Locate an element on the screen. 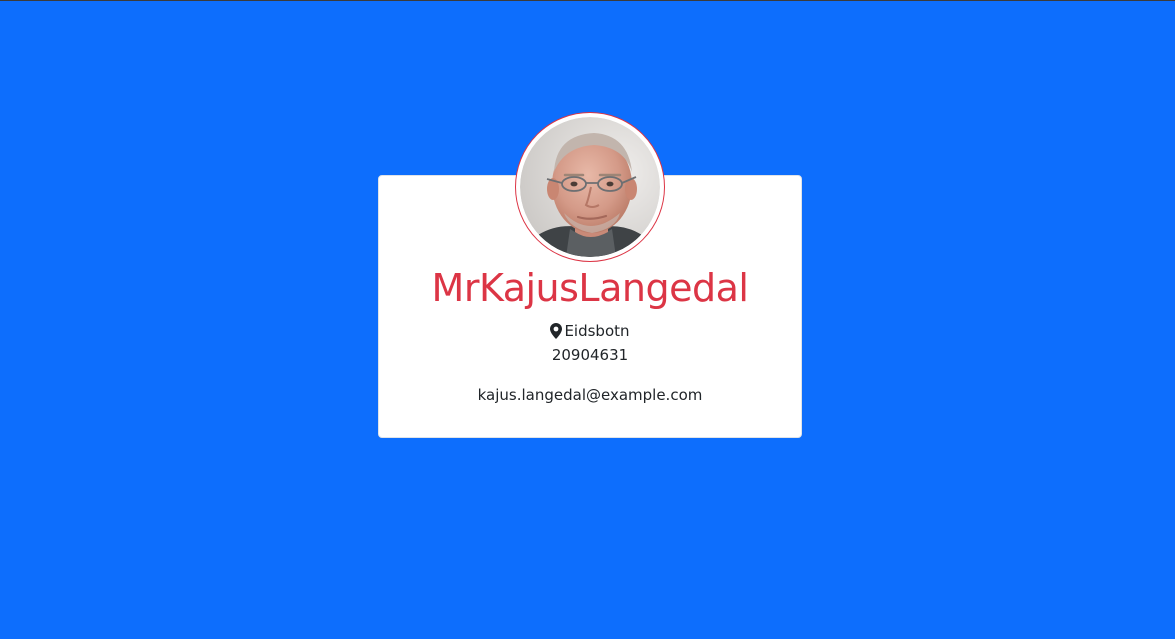  map-pin-icon is located at coordinates (556, 331).